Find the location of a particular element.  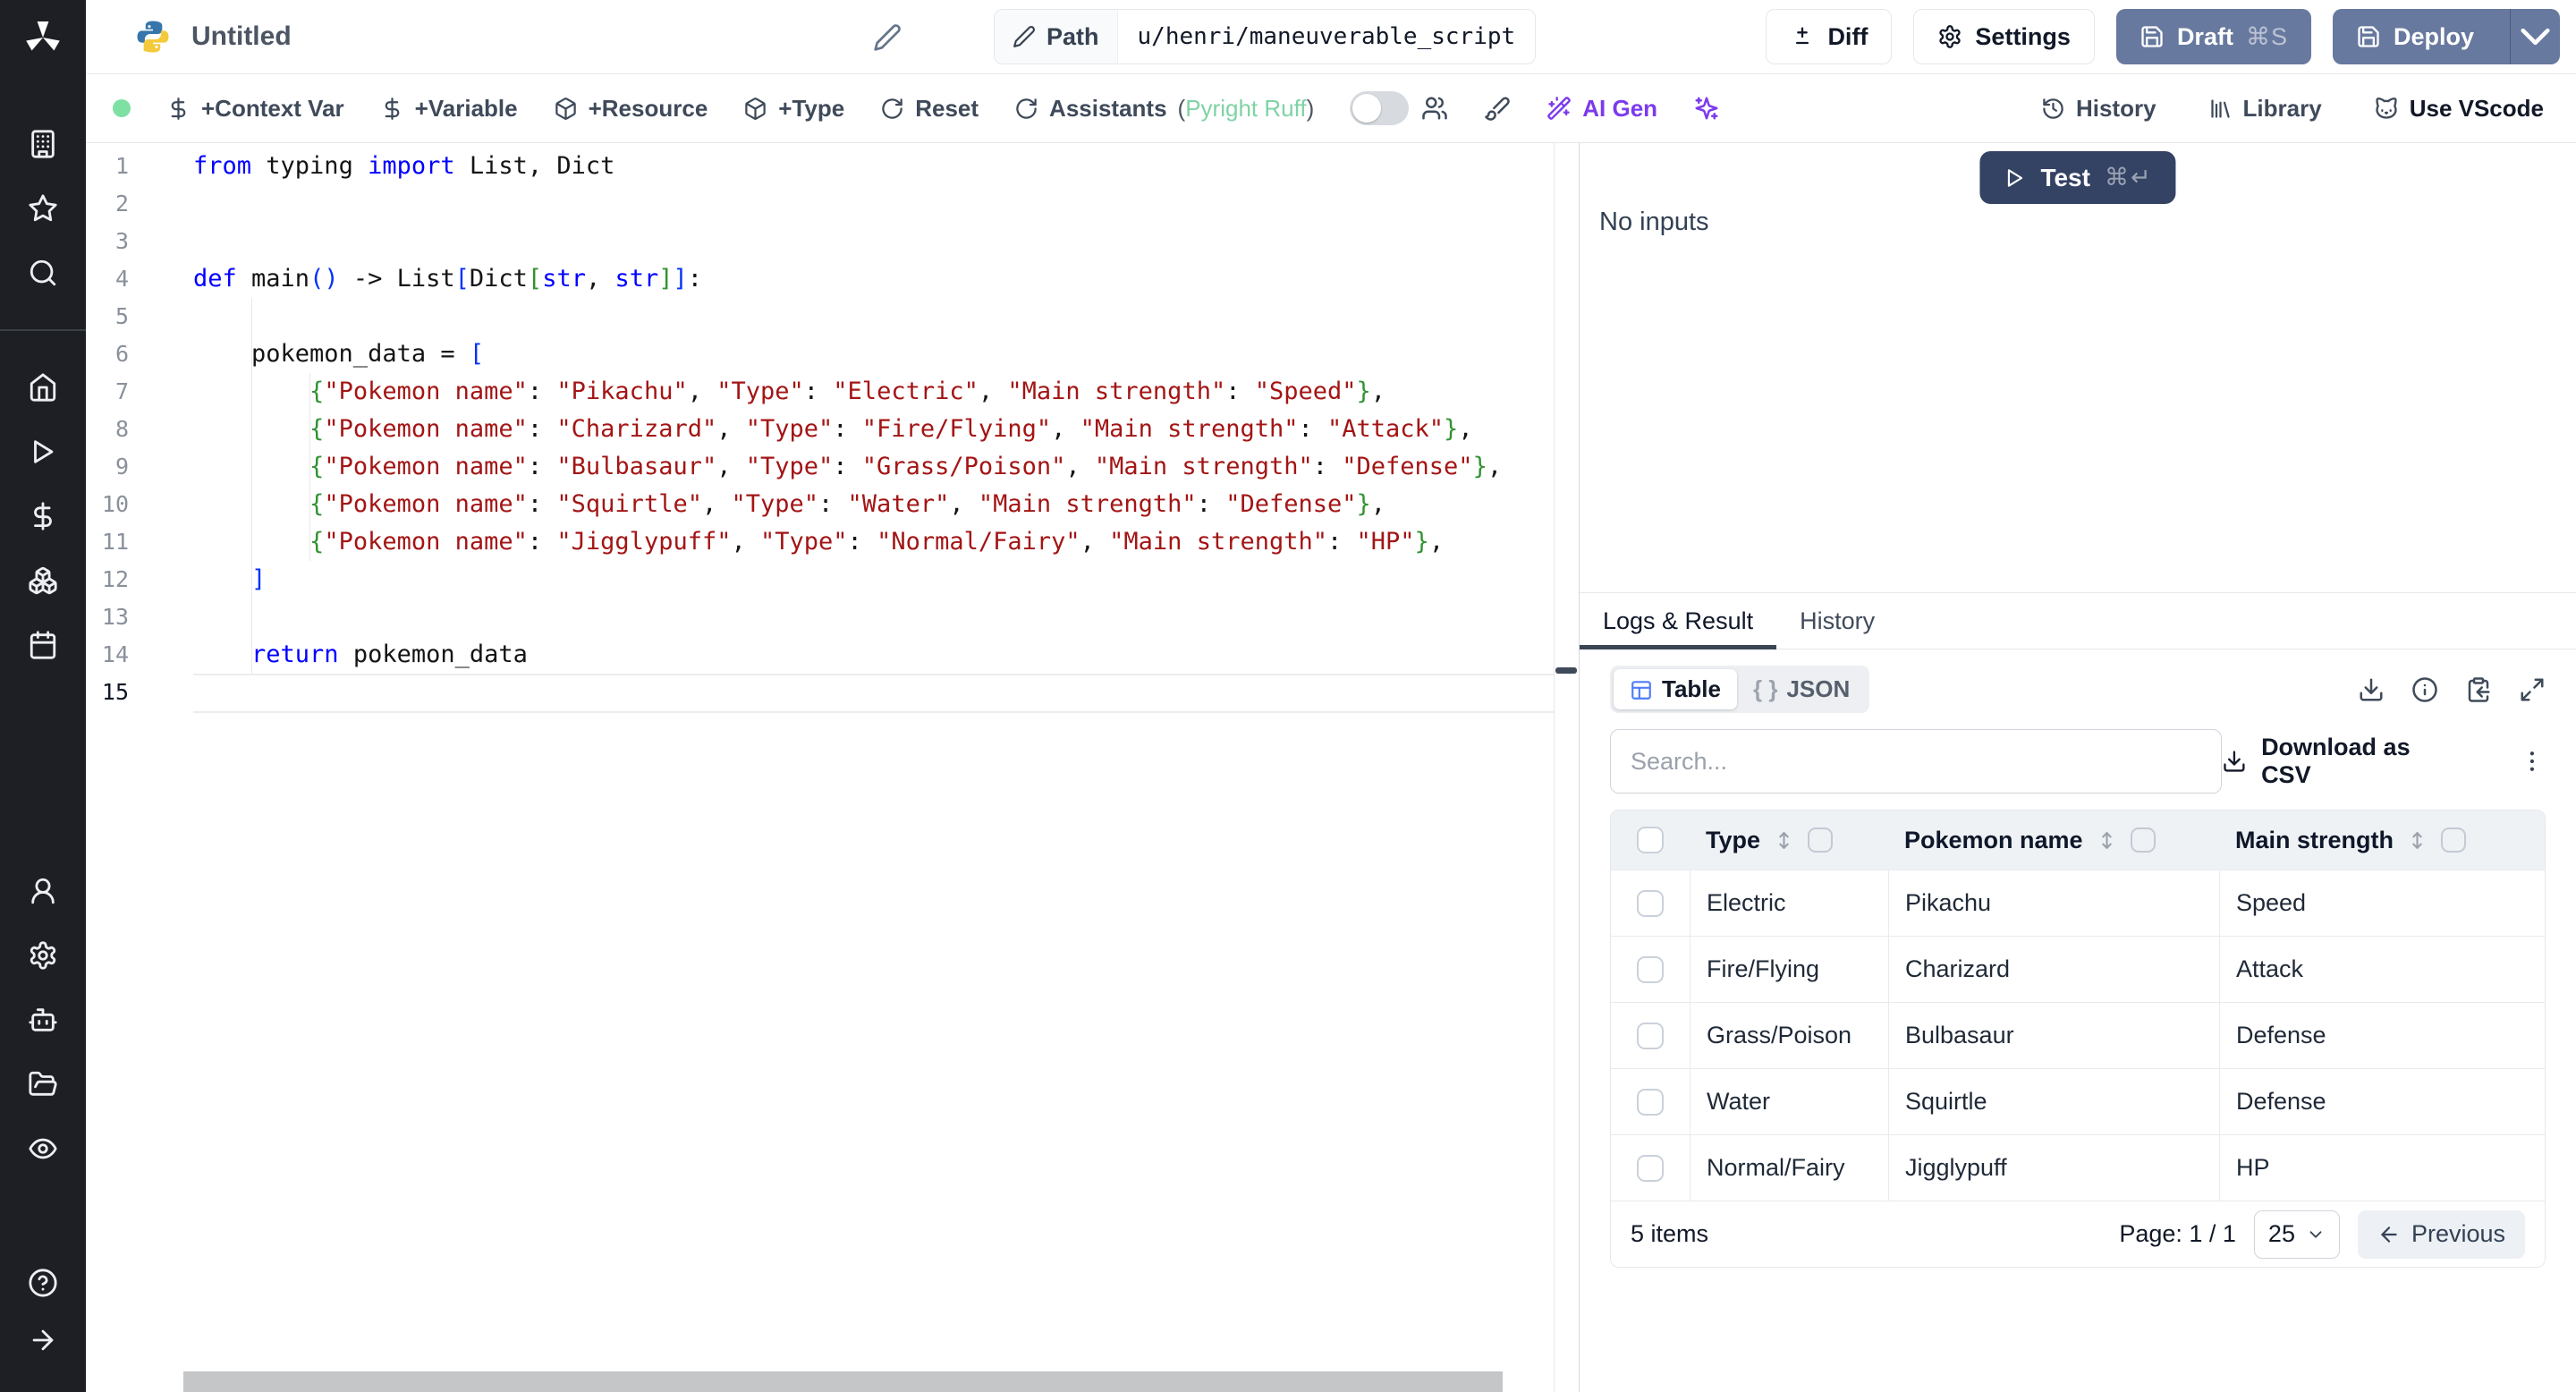

editor-horizontal-scrollbar is located at coordinates (843, 1381).